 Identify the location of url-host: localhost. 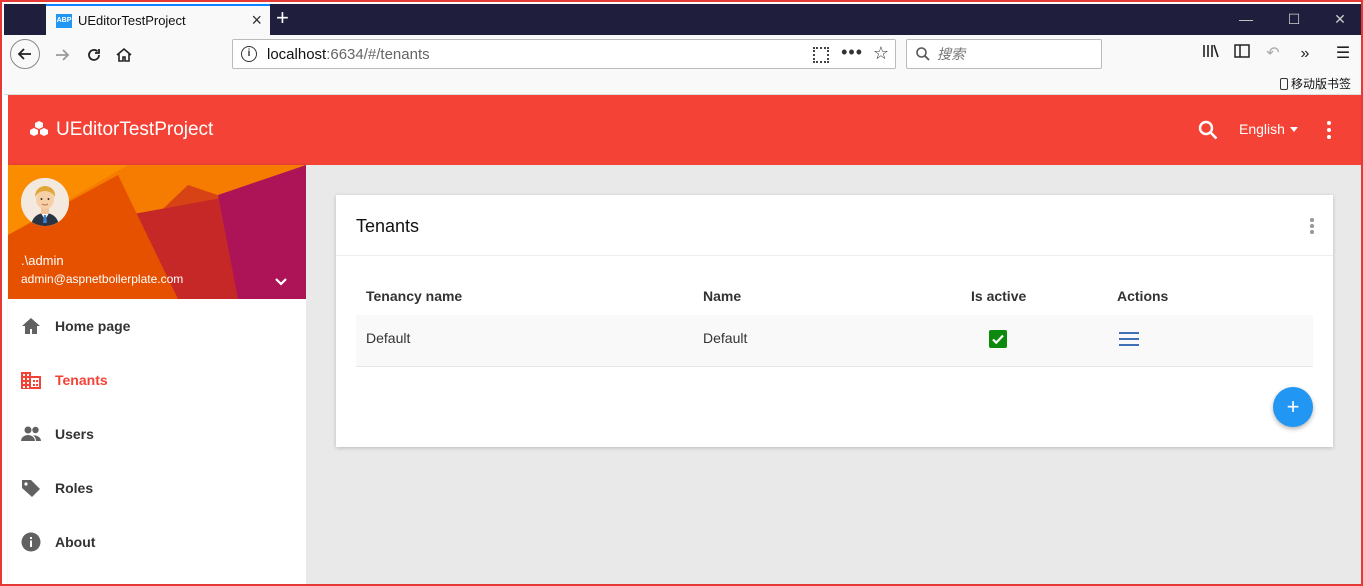
(297, 54).